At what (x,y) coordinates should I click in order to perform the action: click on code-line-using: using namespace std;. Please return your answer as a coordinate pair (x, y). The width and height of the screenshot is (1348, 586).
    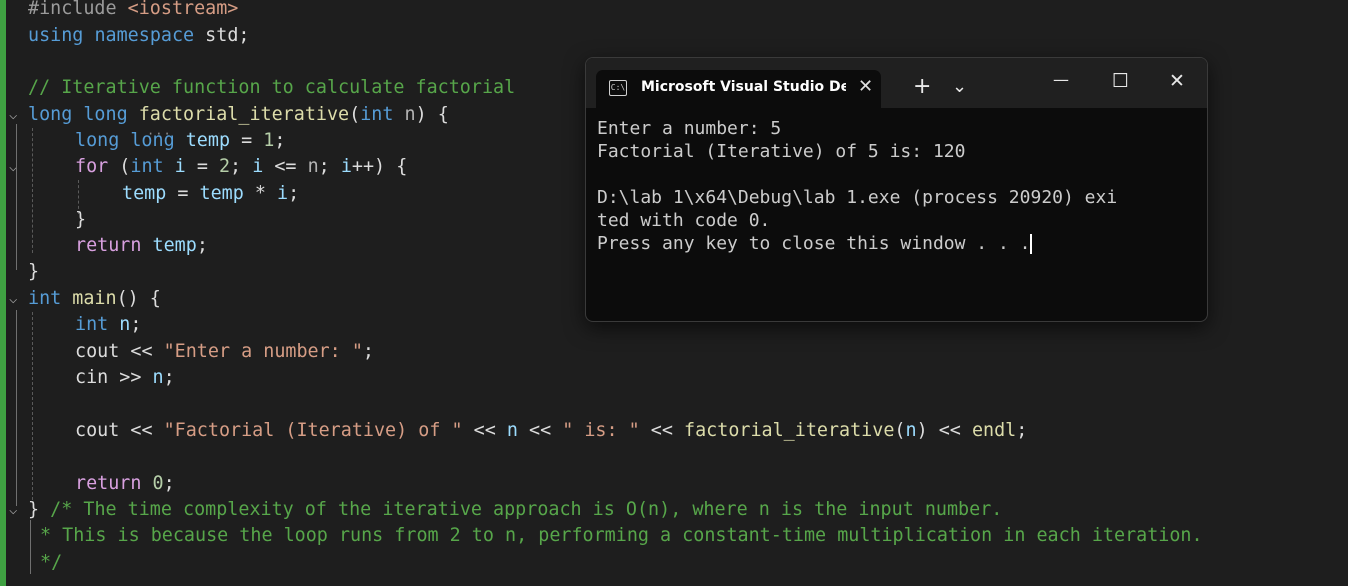
    Looking at the image, I should click on (139, 35).